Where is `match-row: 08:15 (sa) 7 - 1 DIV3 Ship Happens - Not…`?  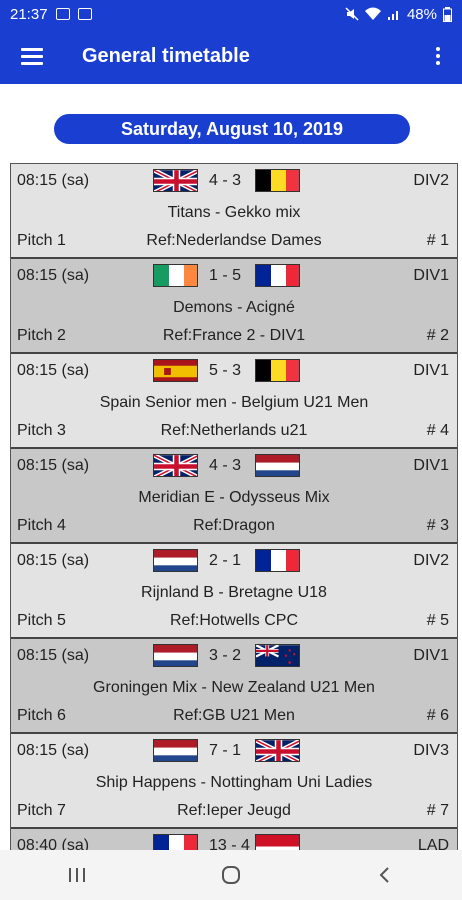
match-row: 08:15 (sa) 7 - 1 DIV3 Ship Happens - Not… is located at coordinates (234, 781).